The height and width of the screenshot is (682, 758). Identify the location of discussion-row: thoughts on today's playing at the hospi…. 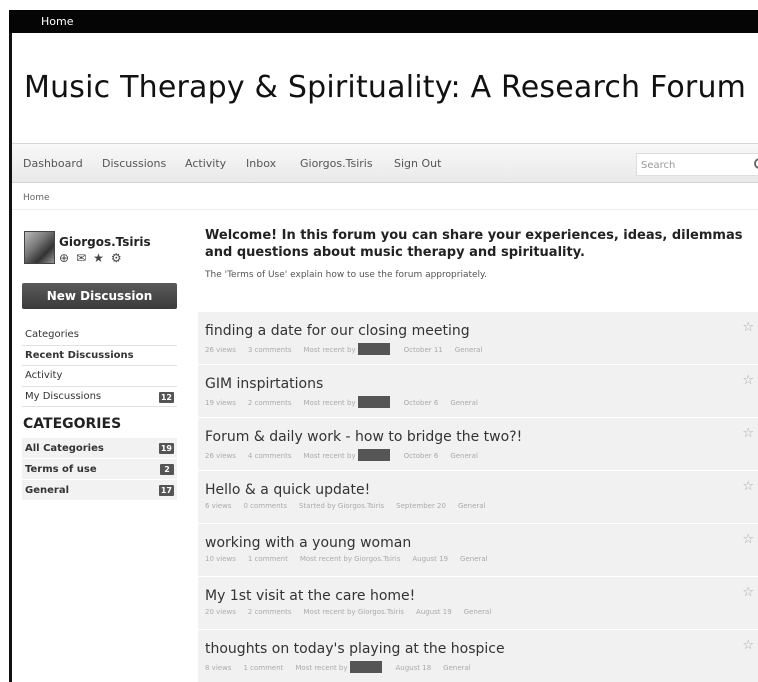
(478, 656).